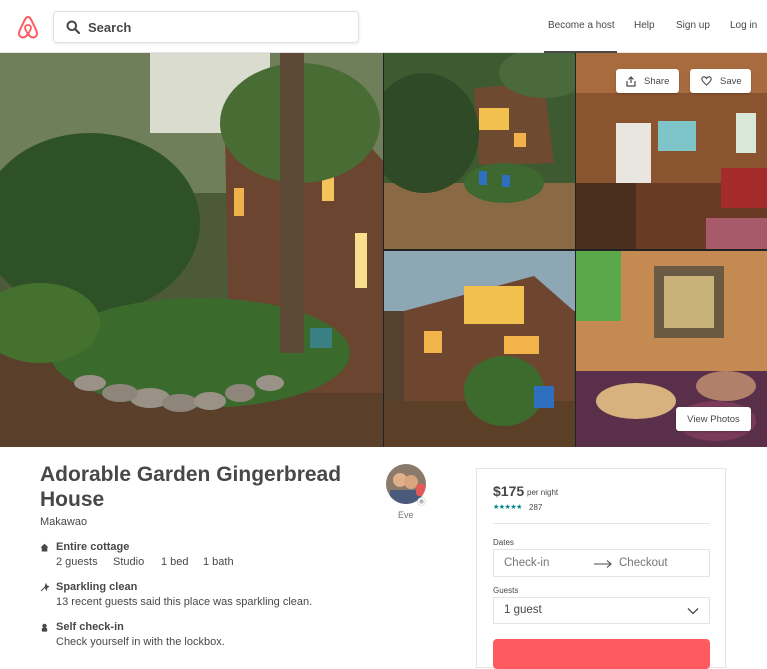  What do you see at coordinates (44, 627) in the screenshot?
I see `key-icon` at bounding box center [44, 627].